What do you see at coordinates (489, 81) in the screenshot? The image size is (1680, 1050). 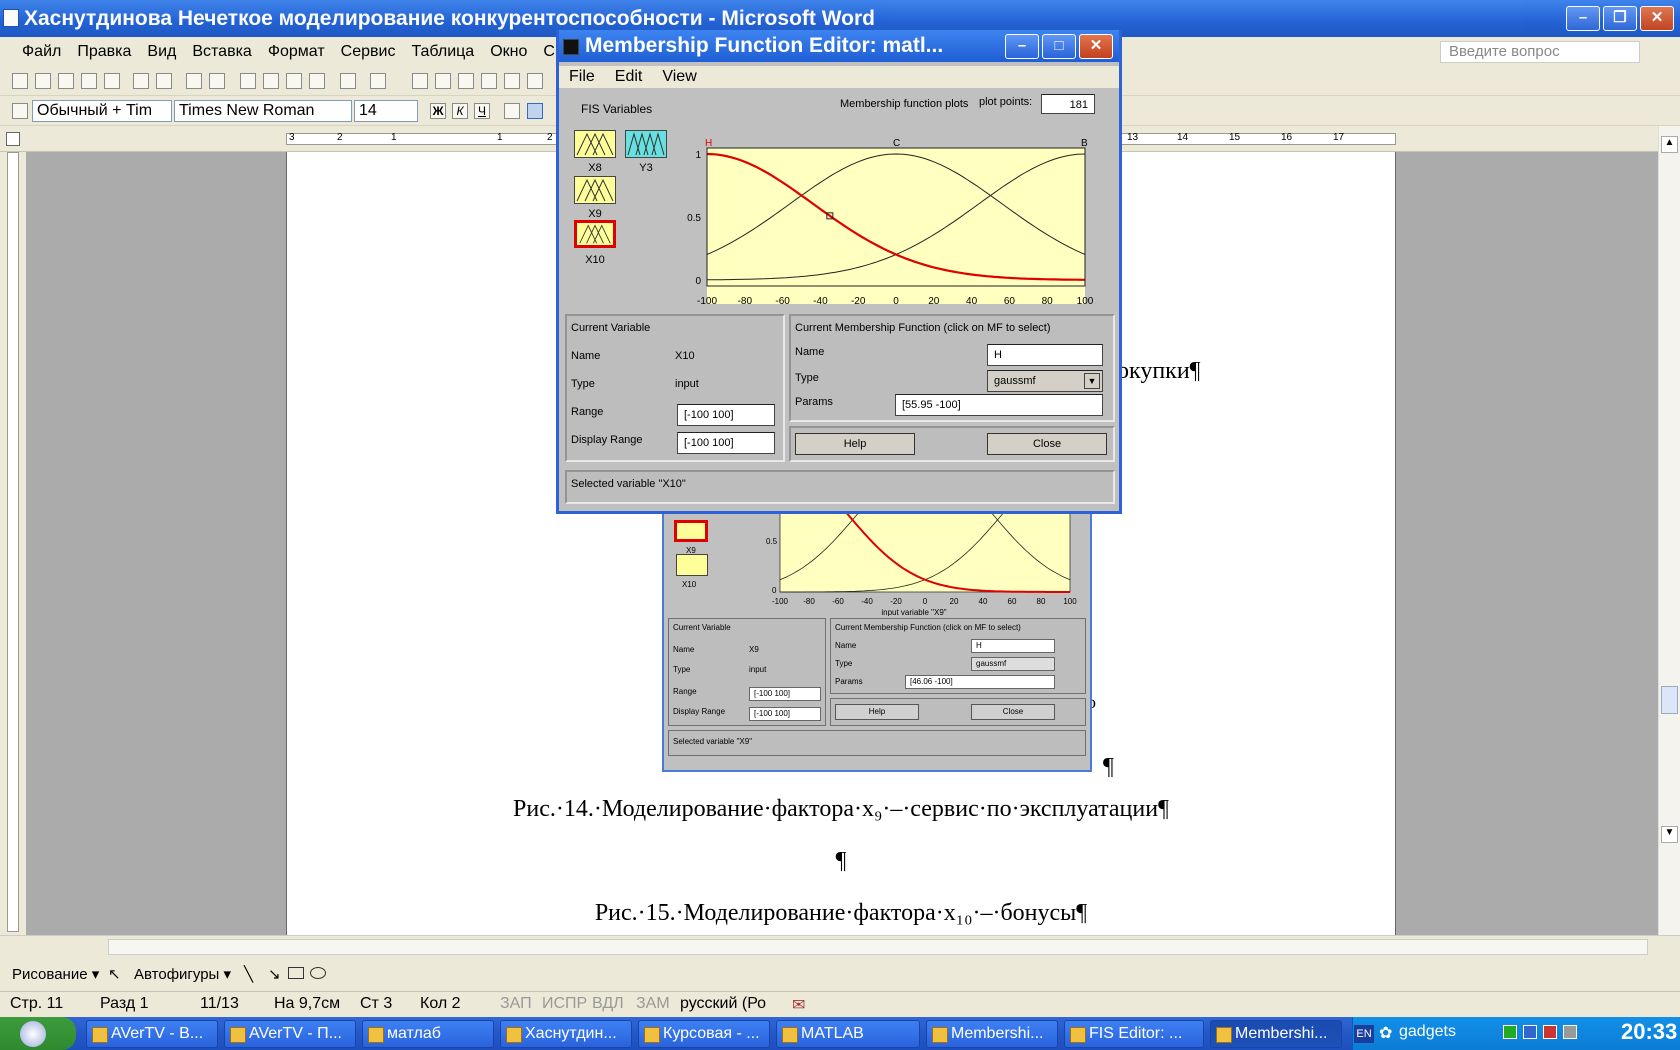 I see `insert-excel-icon` at bounding box center [489, 81].